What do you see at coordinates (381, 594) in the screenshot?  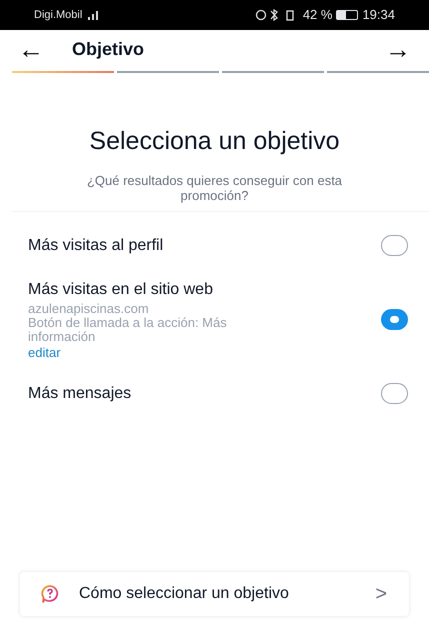 I see `chevron-icon: >` at bounding box center [381, 594].